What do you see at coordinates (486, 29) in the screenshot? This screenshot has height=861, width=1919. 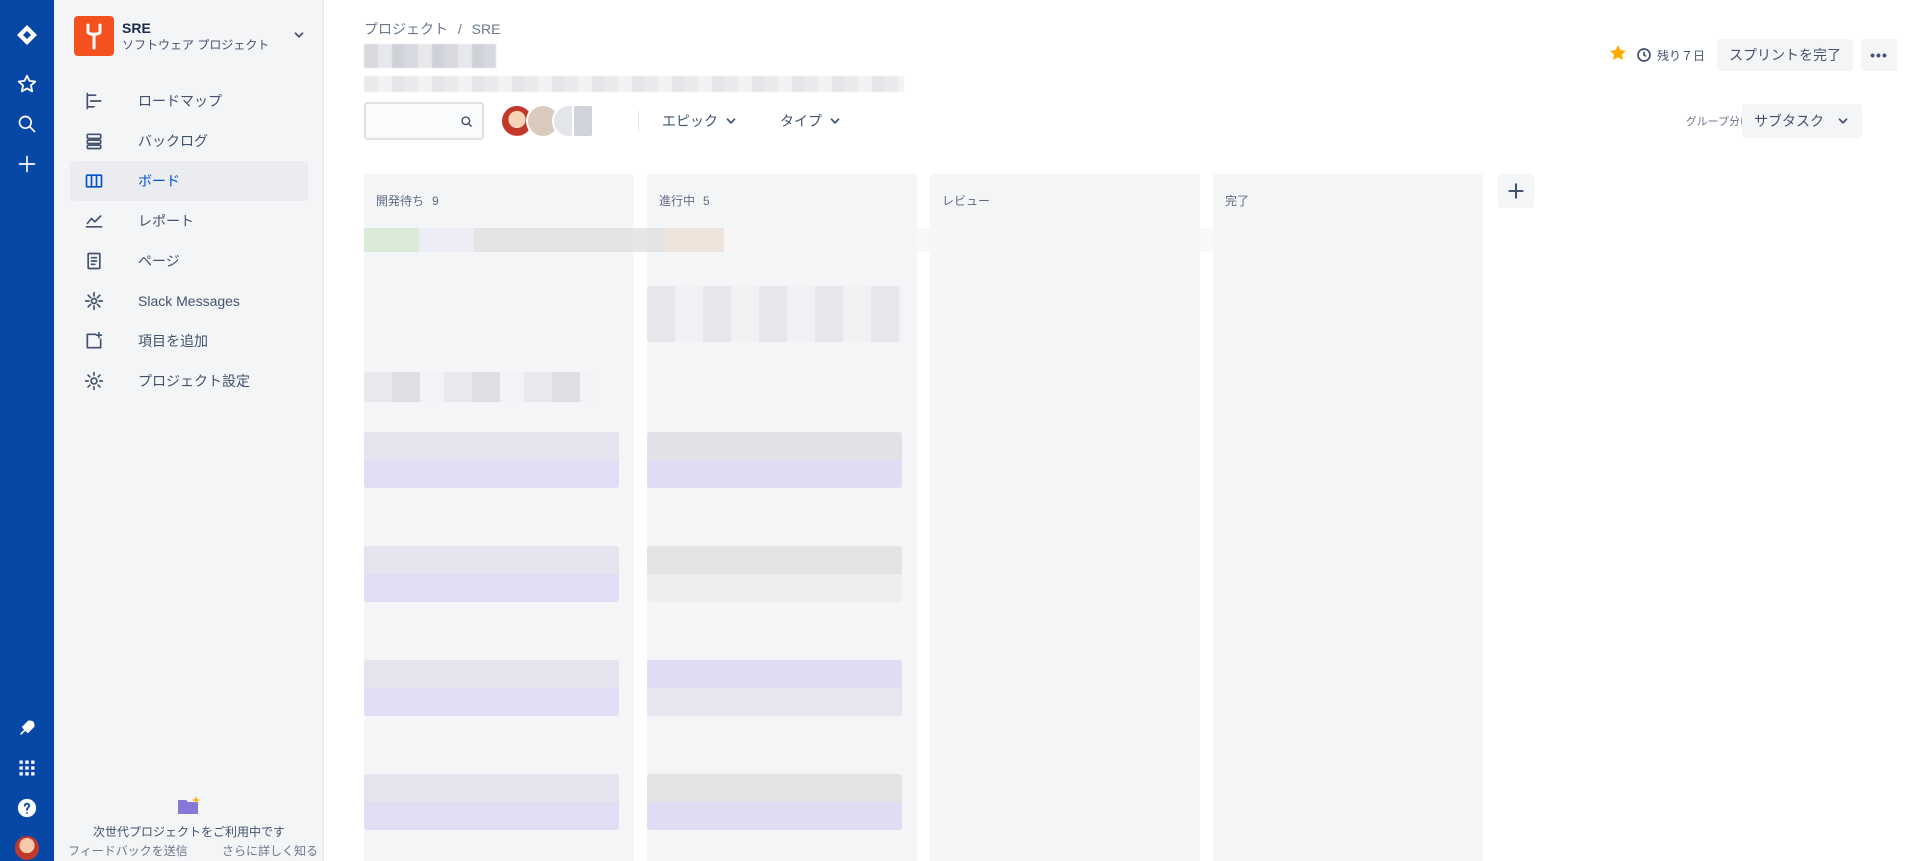 I see `breadcrumb-sre: SRE` at bounding box center [486, 29].